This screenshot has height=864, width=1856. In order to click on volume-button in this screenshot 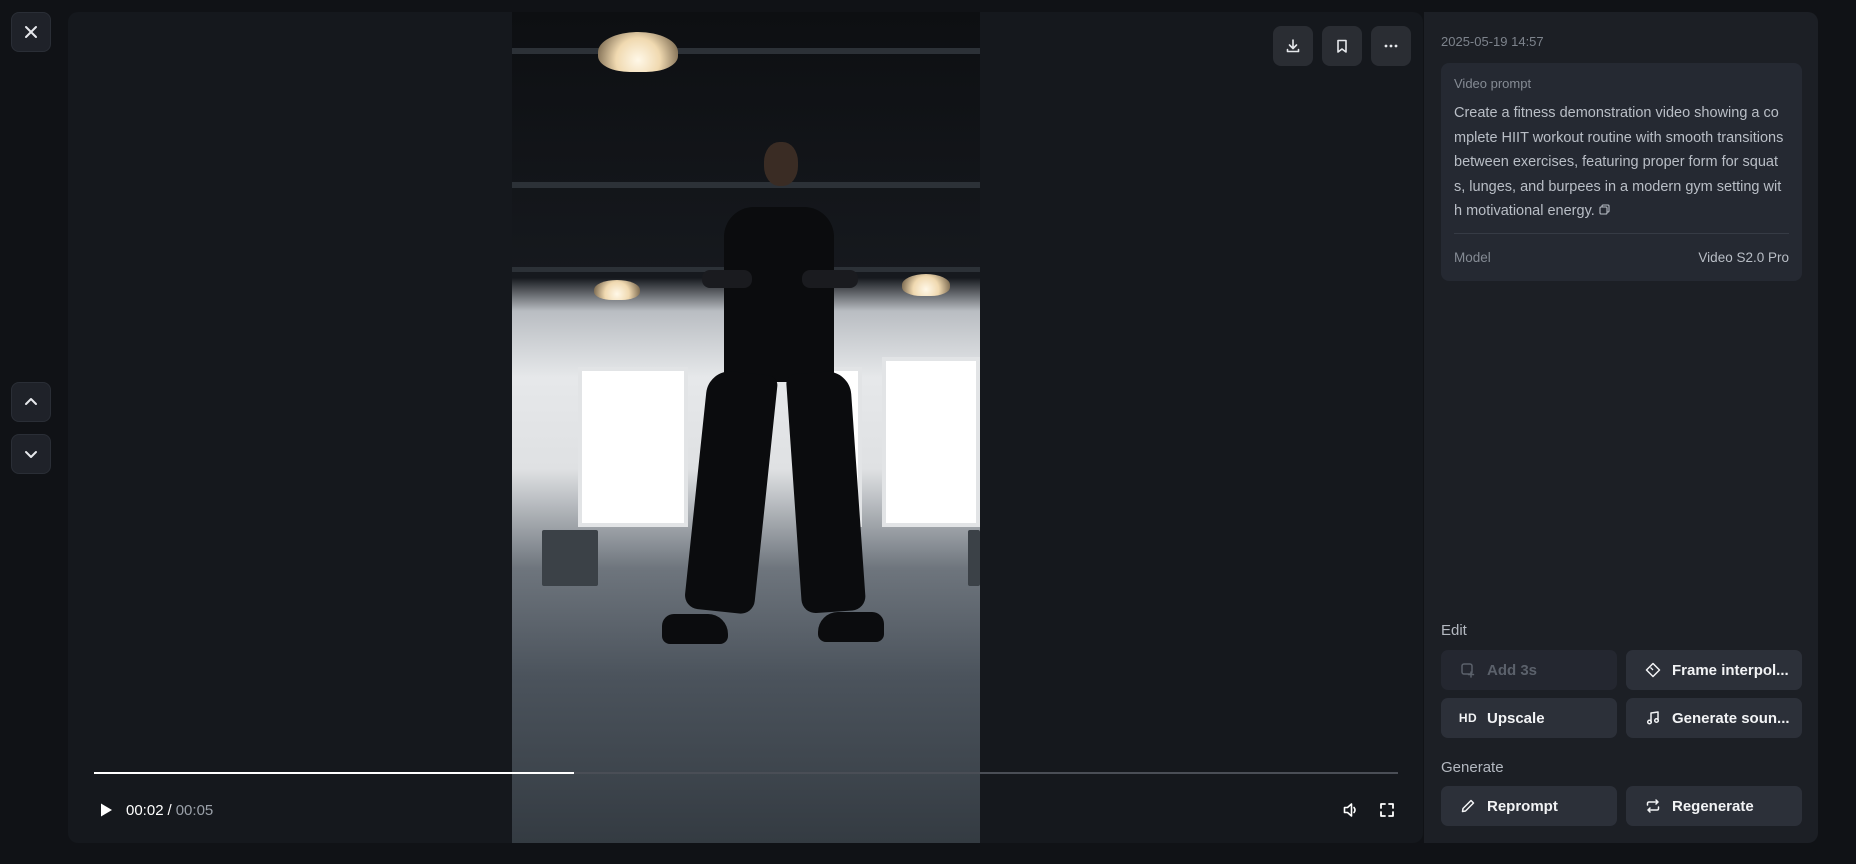, I will do `click(1351, 810)`.